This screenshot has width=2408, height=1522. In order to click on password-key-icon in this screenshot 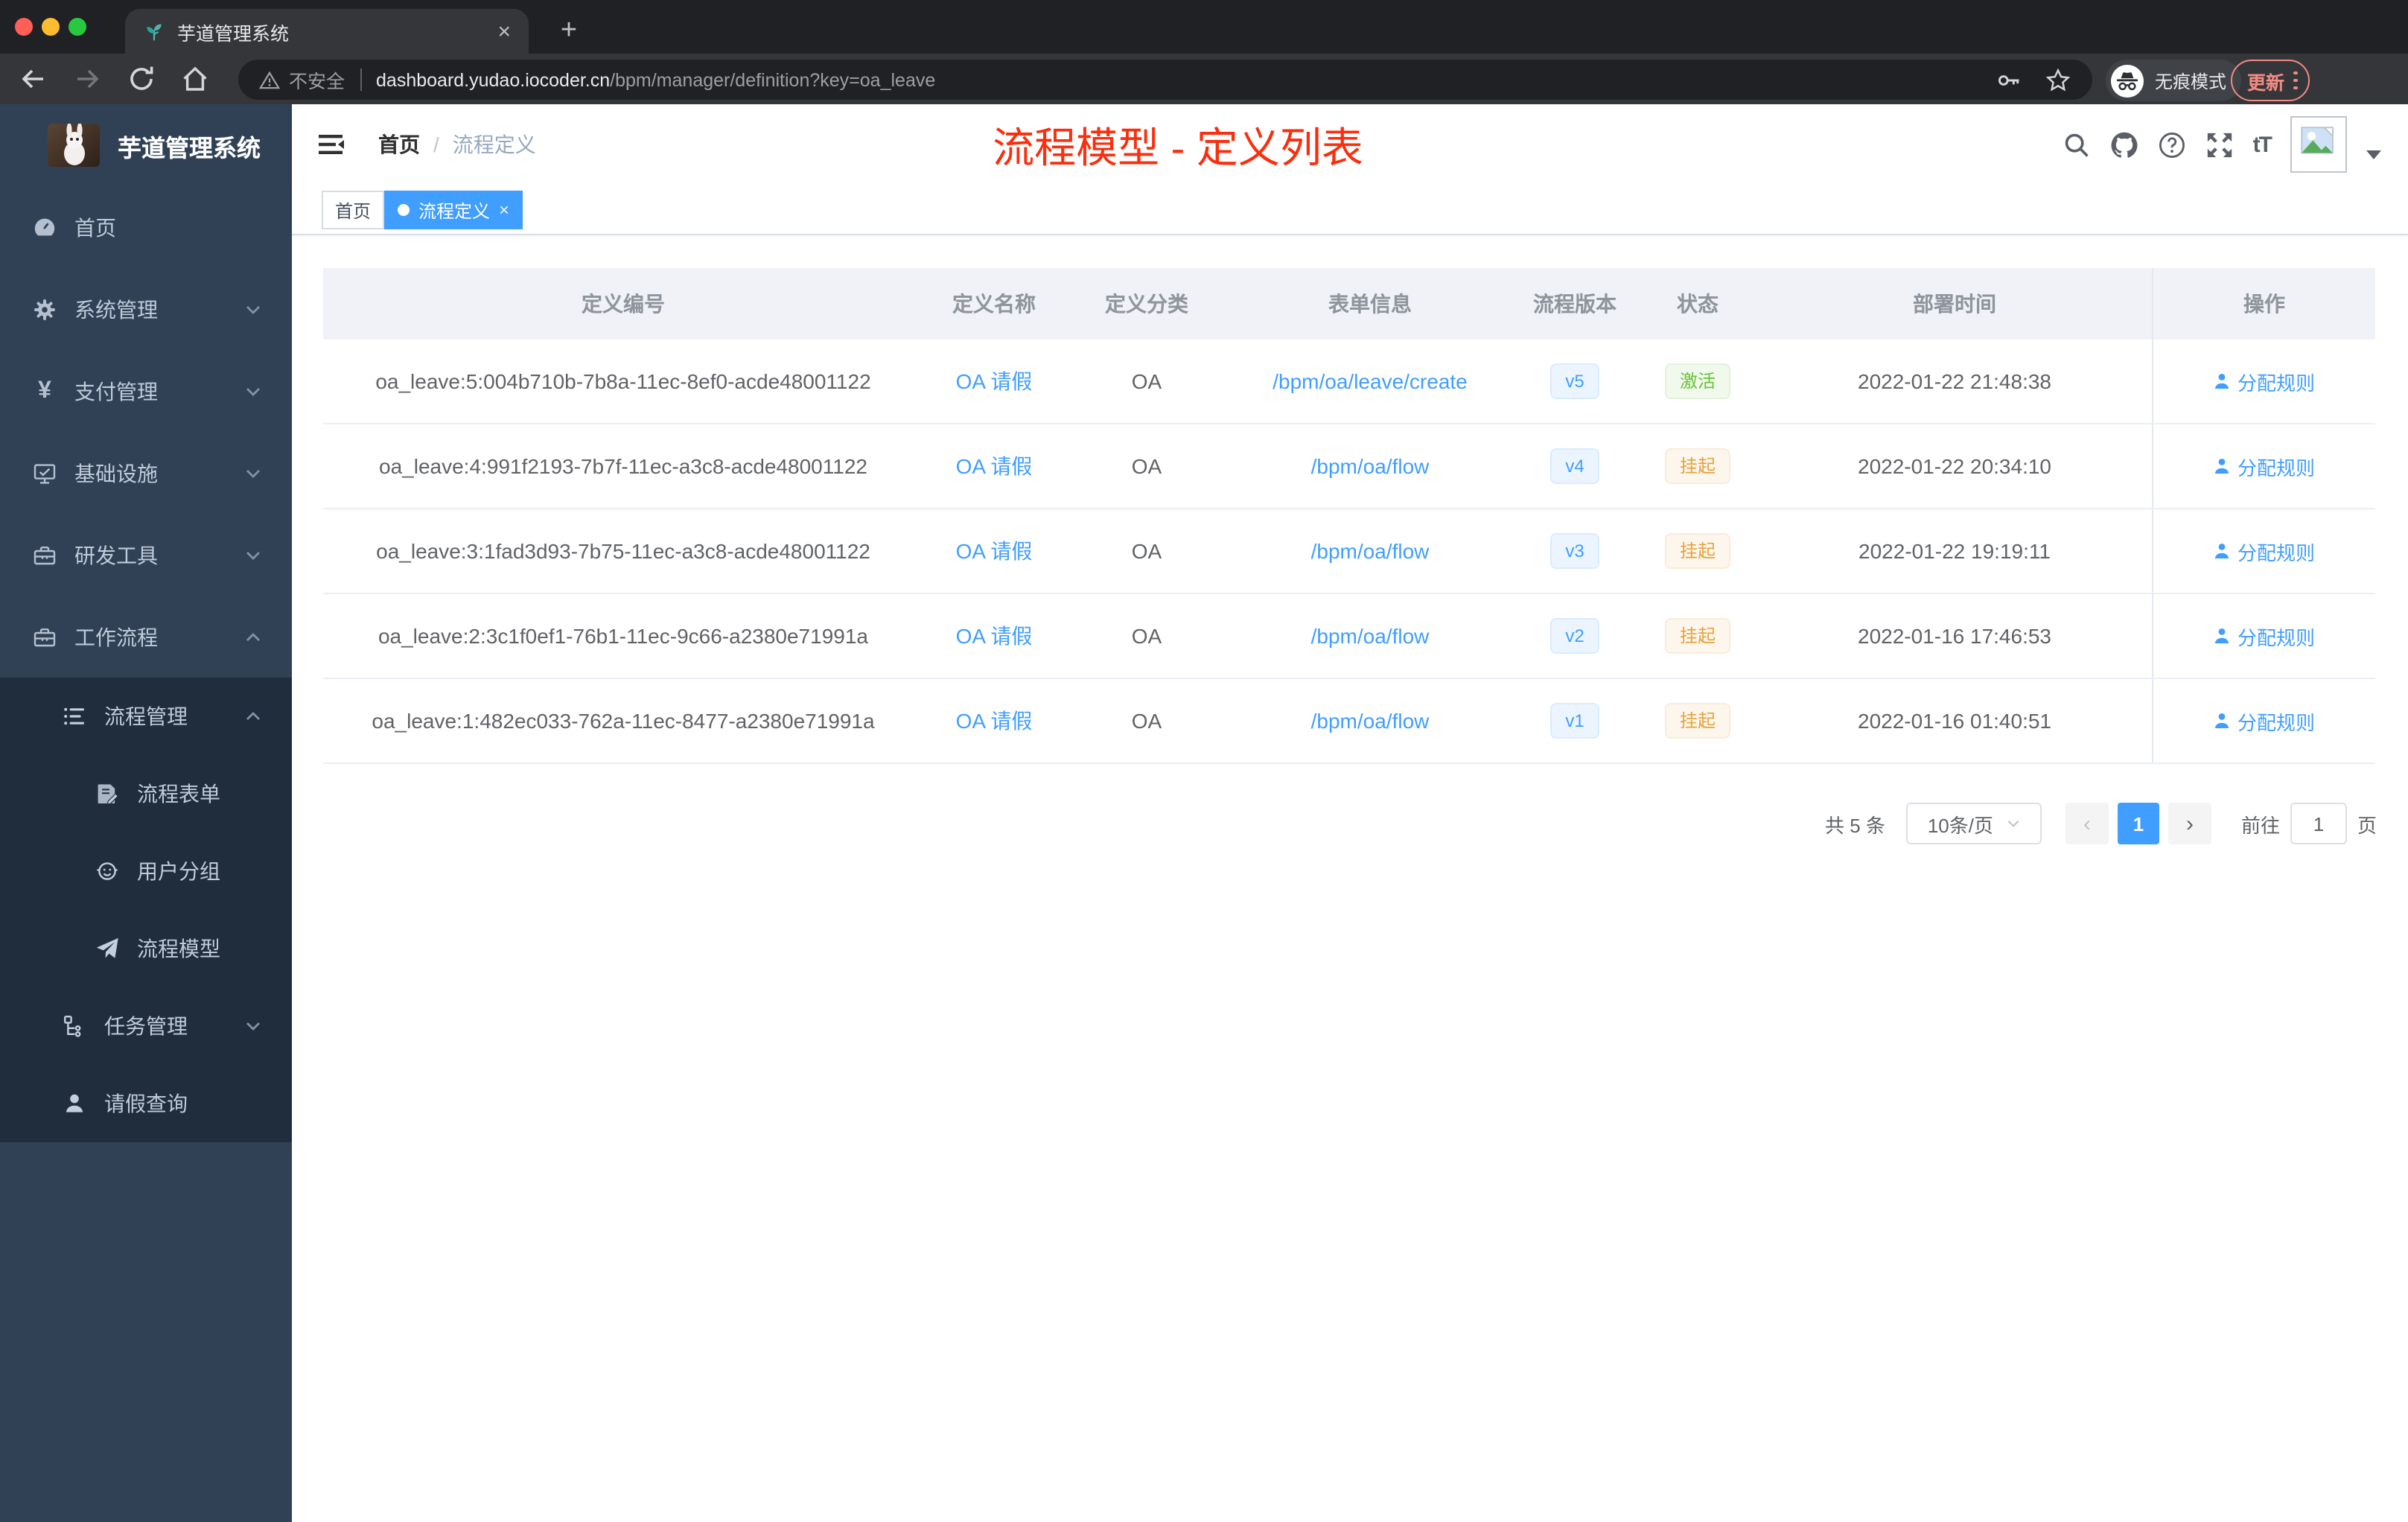, I will do `click(2008, 79)`.